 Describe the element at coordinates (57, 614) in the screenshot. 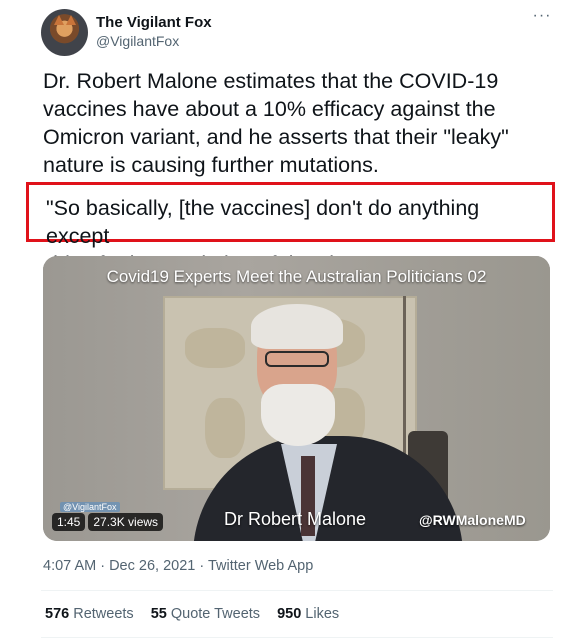

I see `retweets-count: 576` at that location.